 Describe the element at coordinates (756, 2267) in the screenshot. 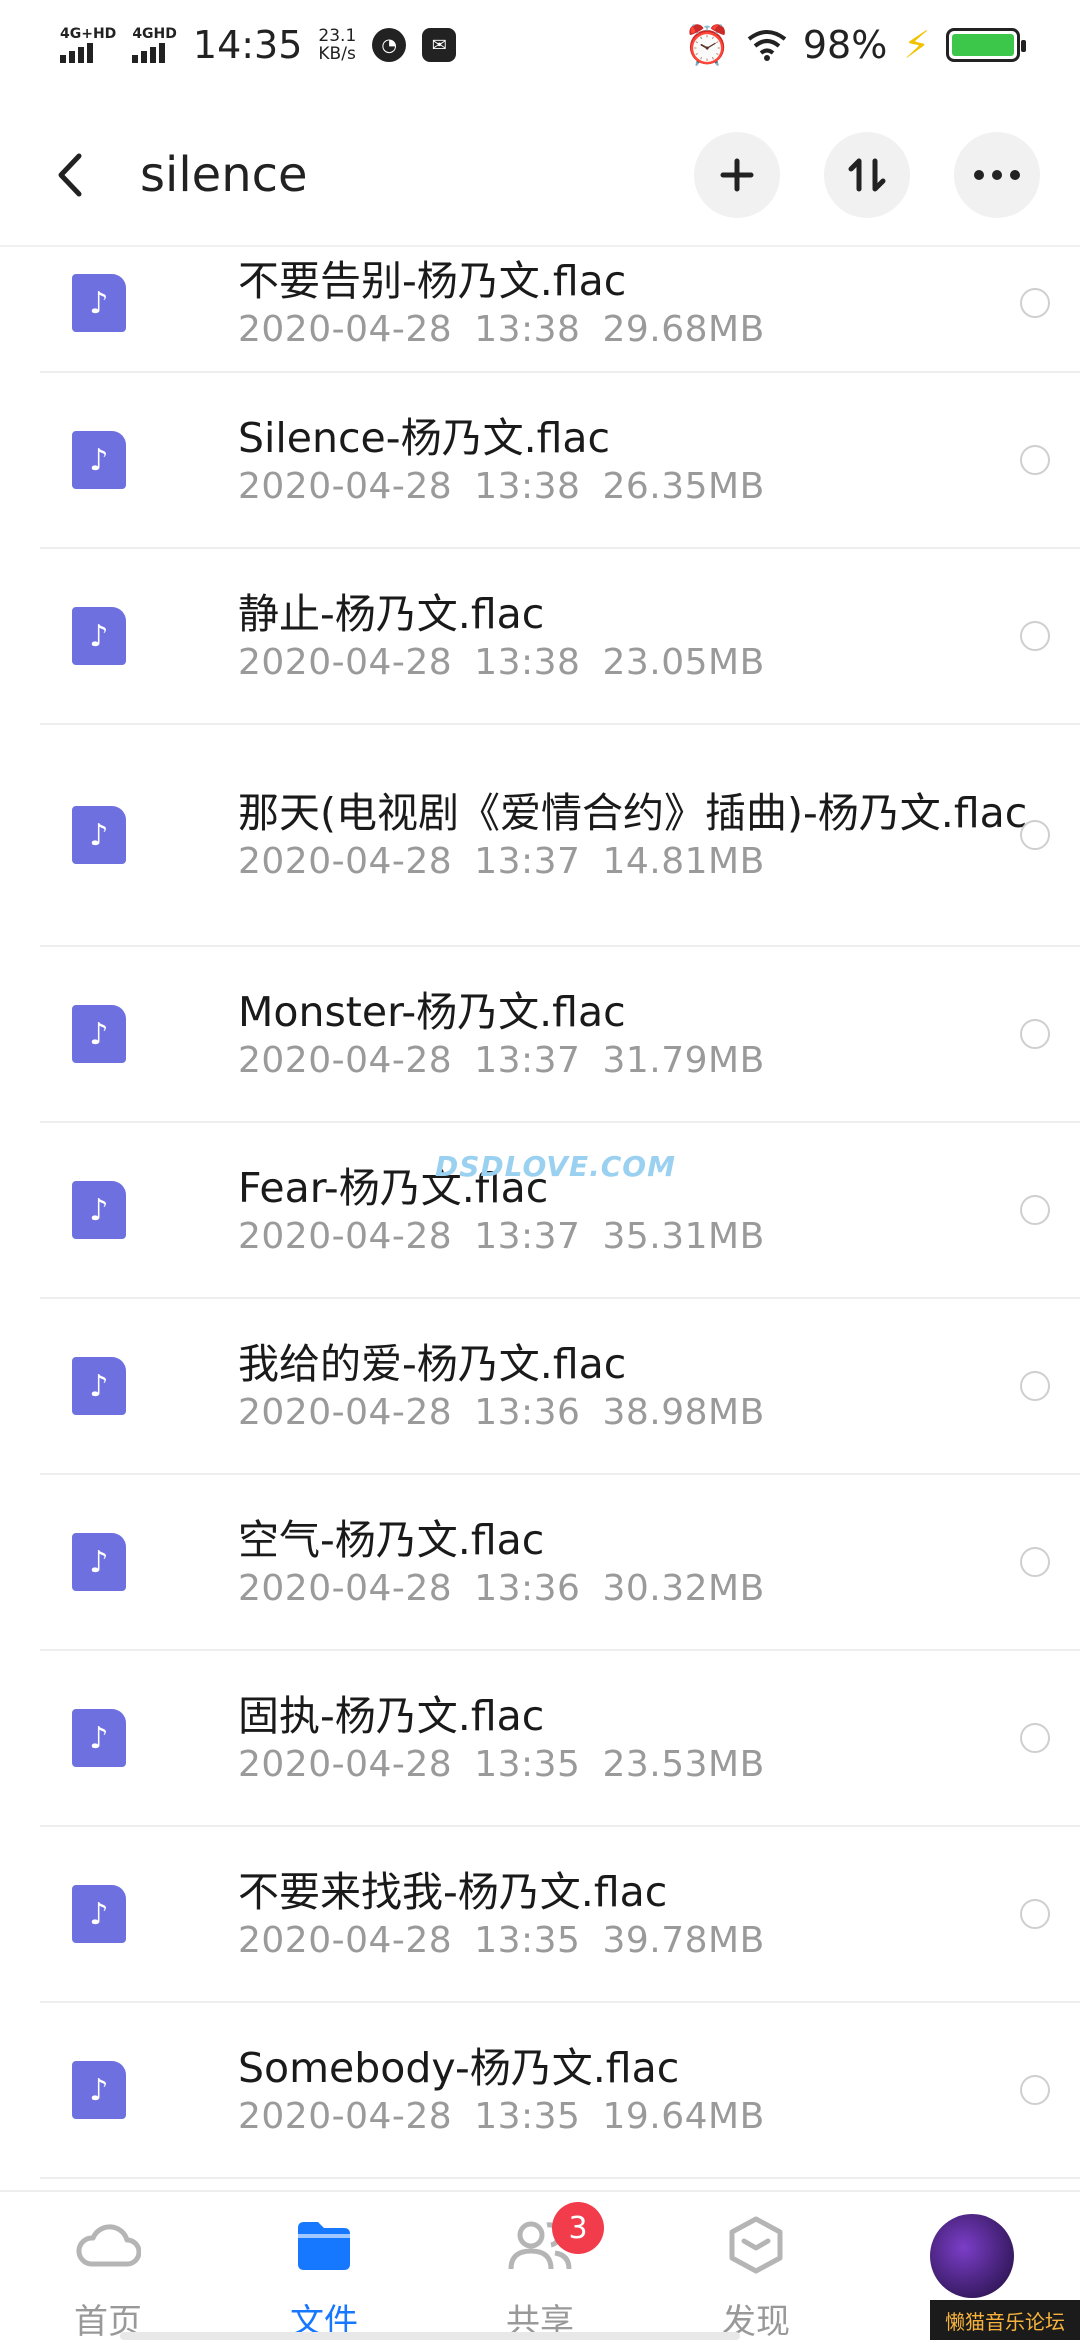

I see `nav-discover: 发现` at that location.